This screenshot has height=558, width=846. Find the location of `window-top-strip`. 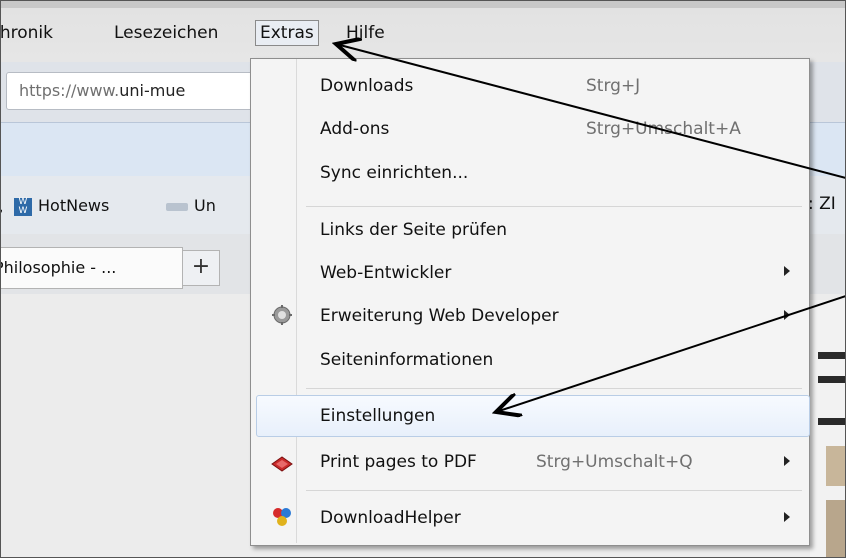

window-top-strip is located at coordinates (423, 4).